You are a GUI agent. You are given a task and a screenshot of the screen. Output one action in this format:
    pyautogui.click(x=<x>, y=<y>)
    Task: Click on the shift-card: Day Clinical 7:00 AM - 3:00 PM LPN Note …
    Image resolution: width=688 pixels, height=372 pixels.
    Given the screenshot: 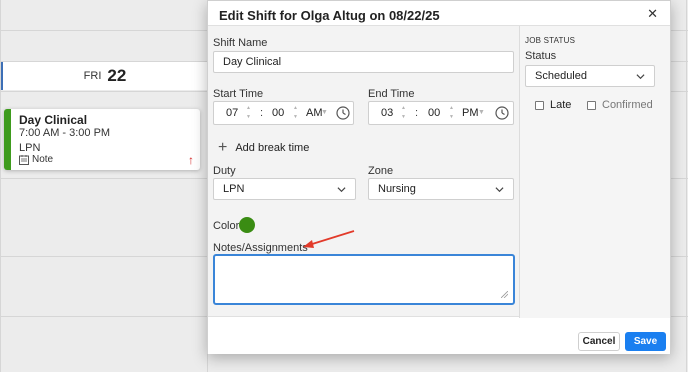 What is the action you would take?
    pyautogui.click(x=102, y=139)
    